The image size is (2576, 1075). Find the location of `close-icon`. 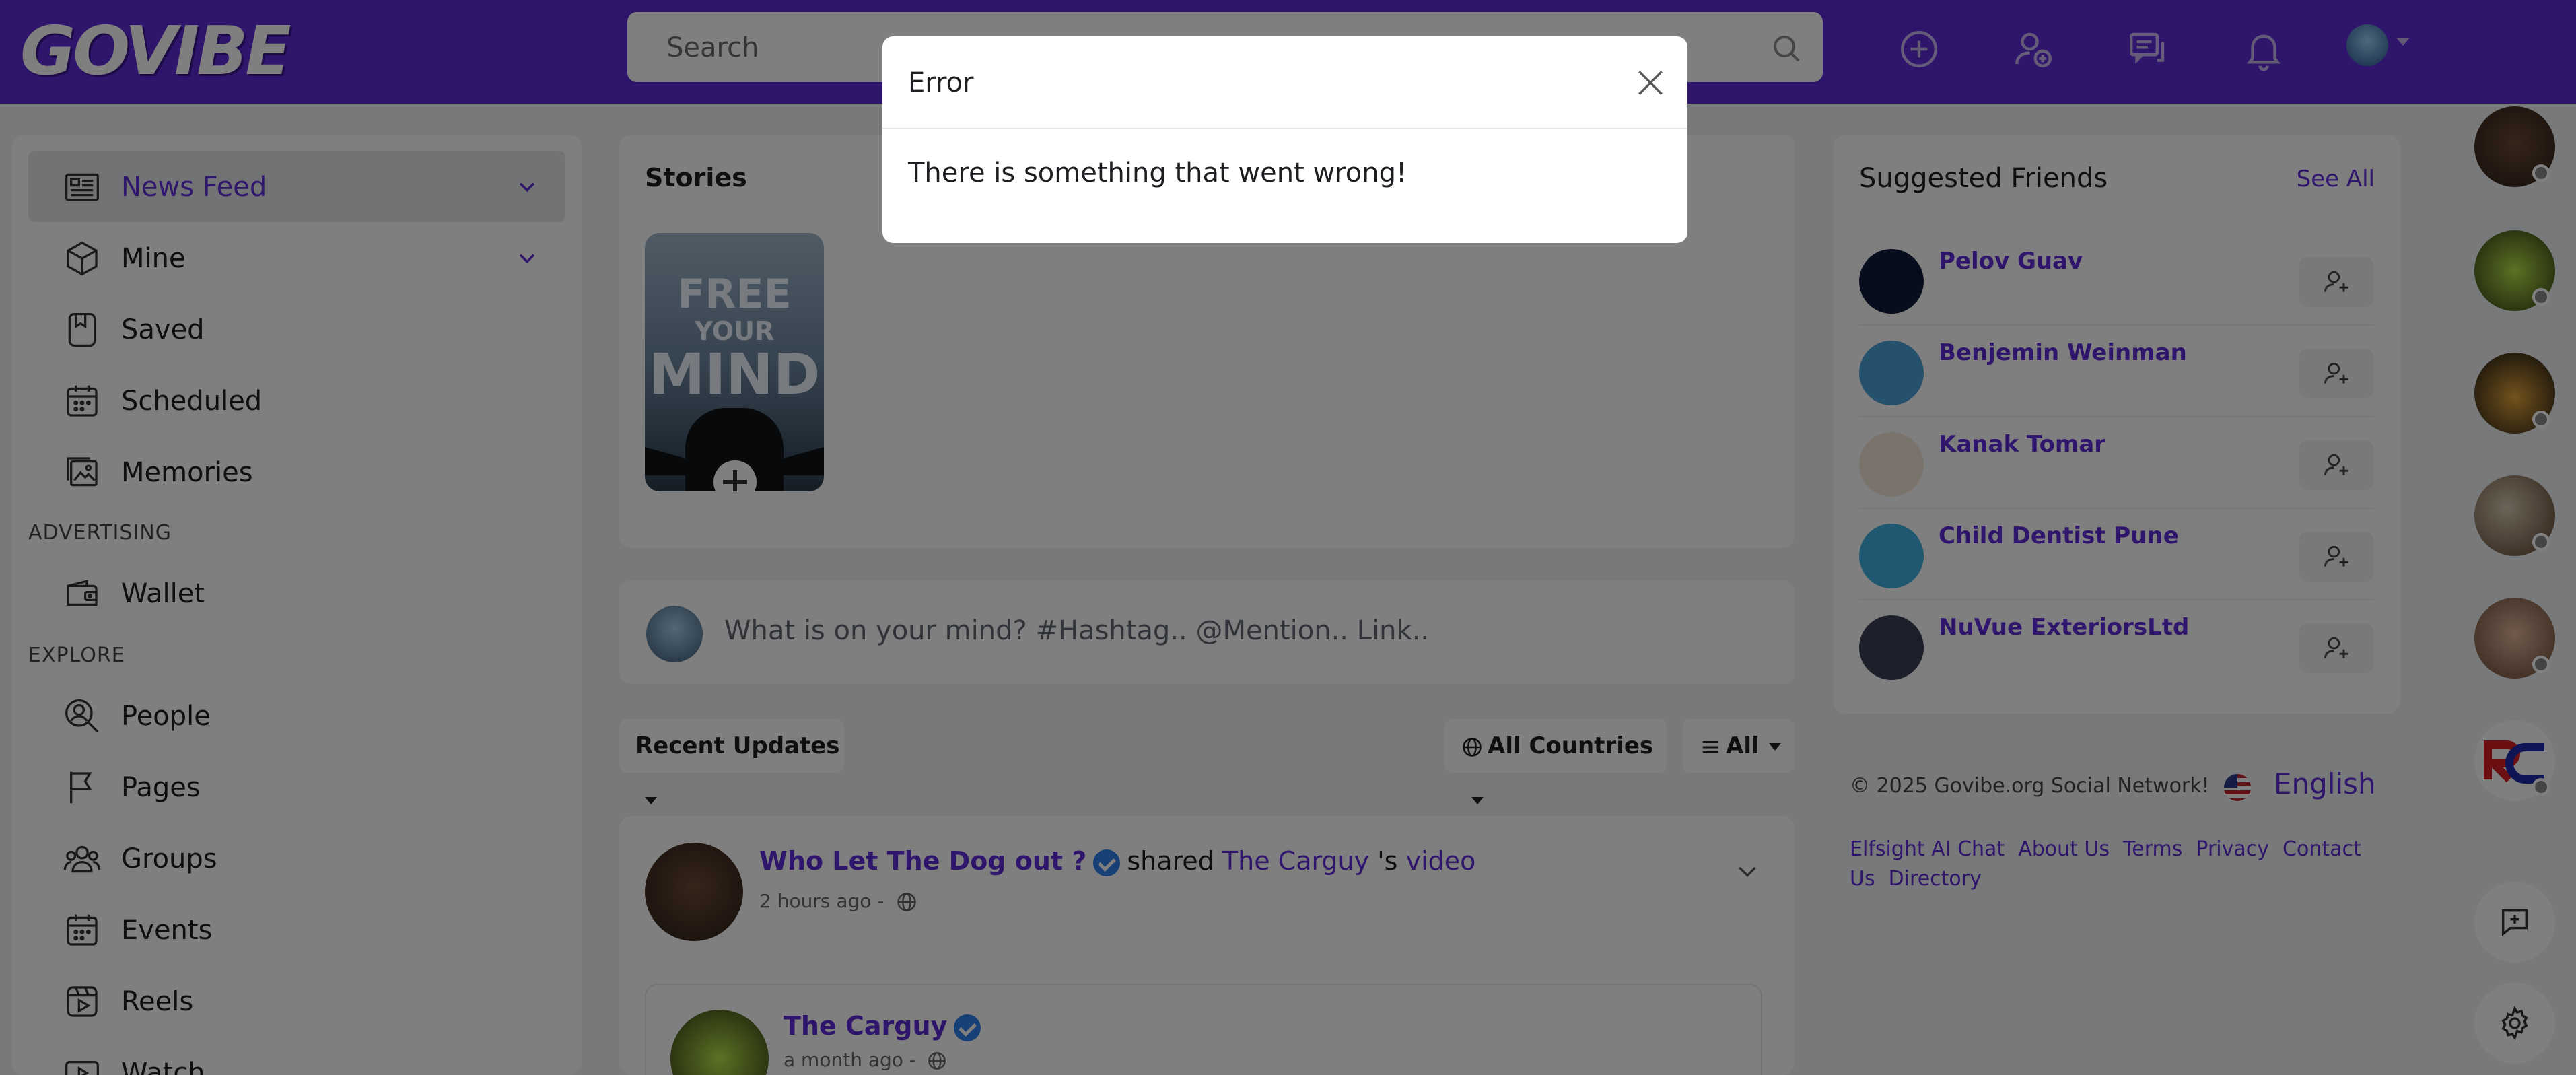

close-icon is located at coordinates (1650, 83).